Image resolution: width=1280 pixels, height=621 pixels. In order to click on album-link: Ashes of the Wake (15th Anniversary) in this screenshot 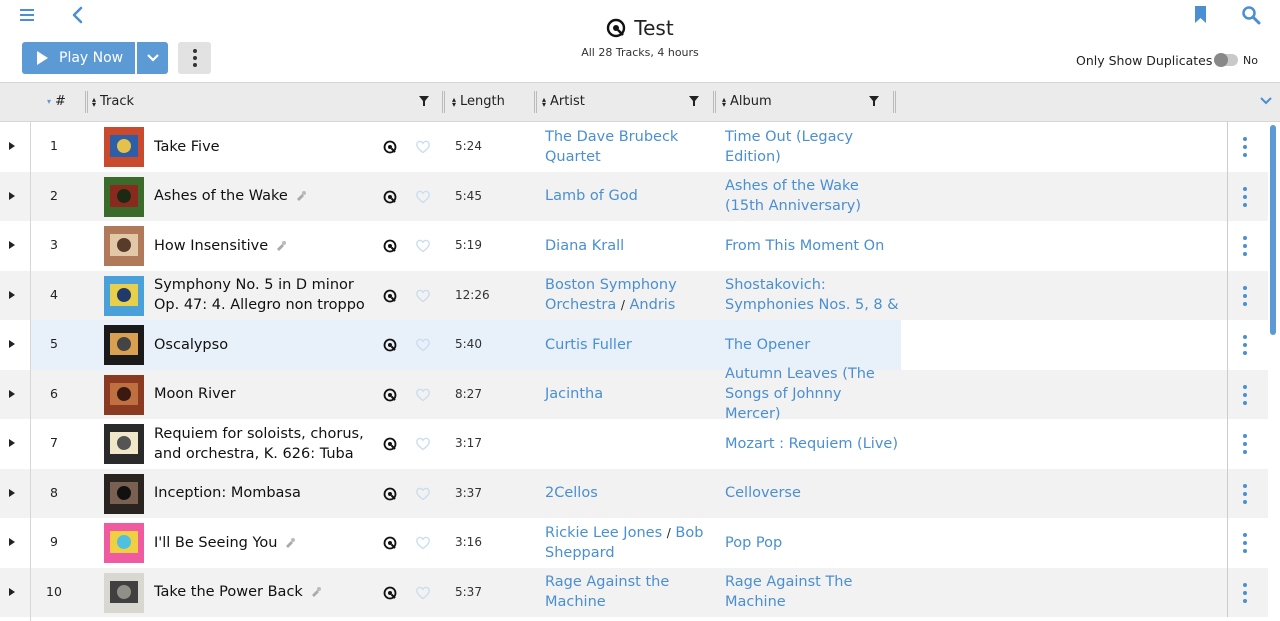, I will do `click(812, 196)`.